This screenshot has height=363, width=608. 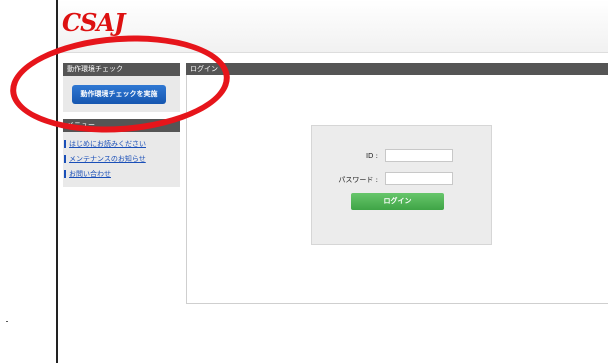 I want to click on menu-link-label: メンテナンスのお知らせ, so click(x=107, y=159).